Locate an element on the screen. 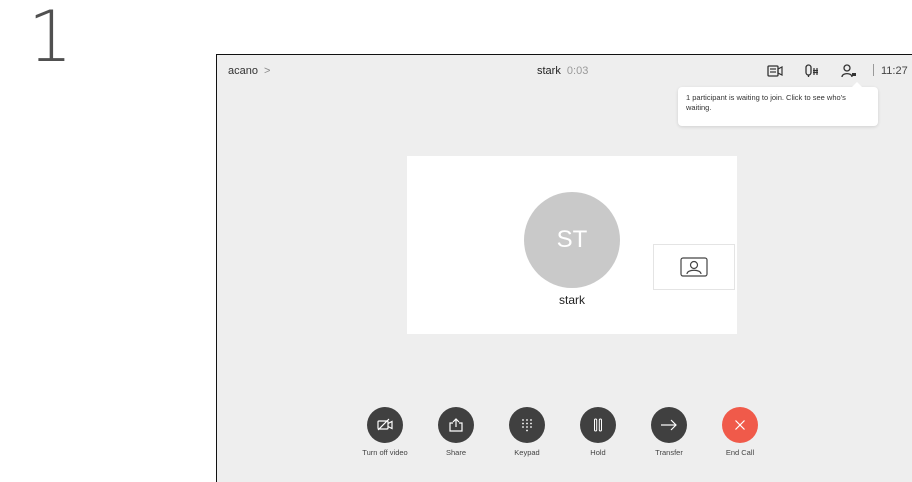 This screenshot has width=912, height=482. transfer-button: Transfer is located at coordinates (669, 432).